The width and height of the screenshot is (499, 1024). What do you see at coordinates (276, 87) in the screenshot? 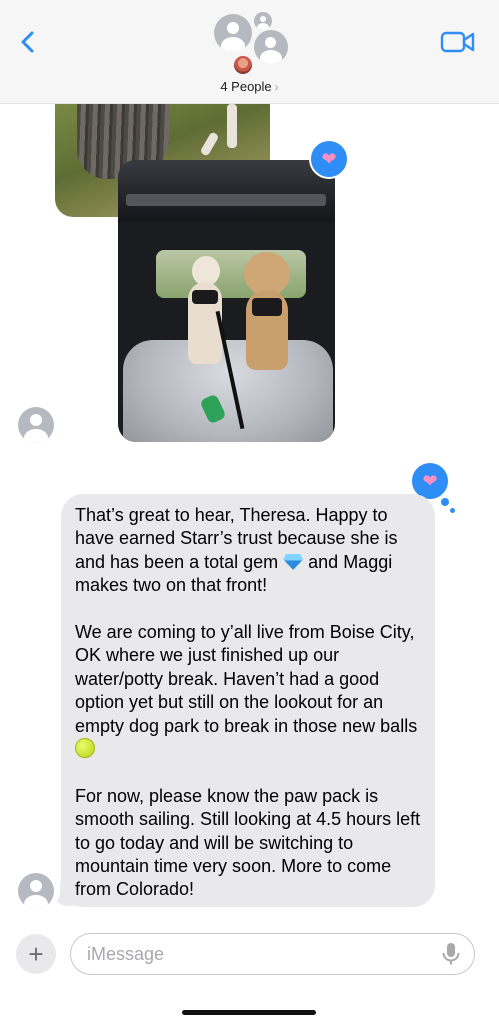
I see `chevron-right-icon: ›` at bounding box center [276, 87].